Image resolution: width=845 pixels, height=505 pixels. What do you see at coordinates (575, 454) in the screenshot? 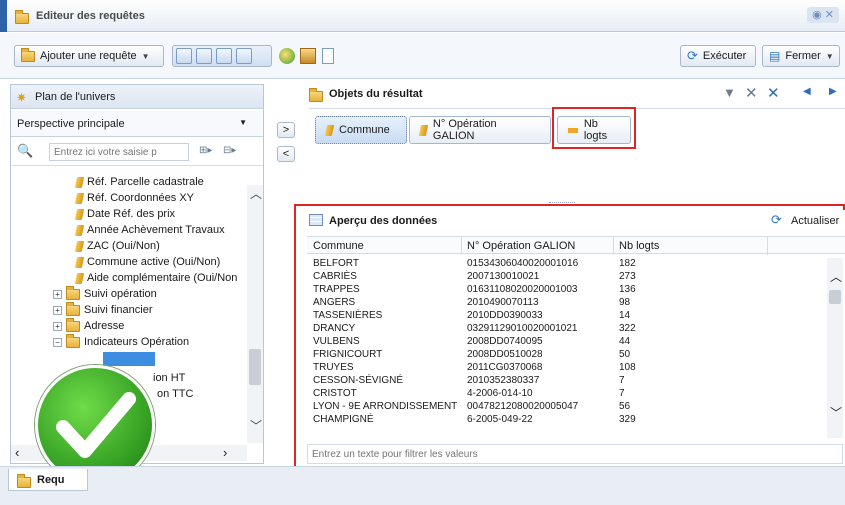
I see `filter-values-input` at bounding box center [575, 454].